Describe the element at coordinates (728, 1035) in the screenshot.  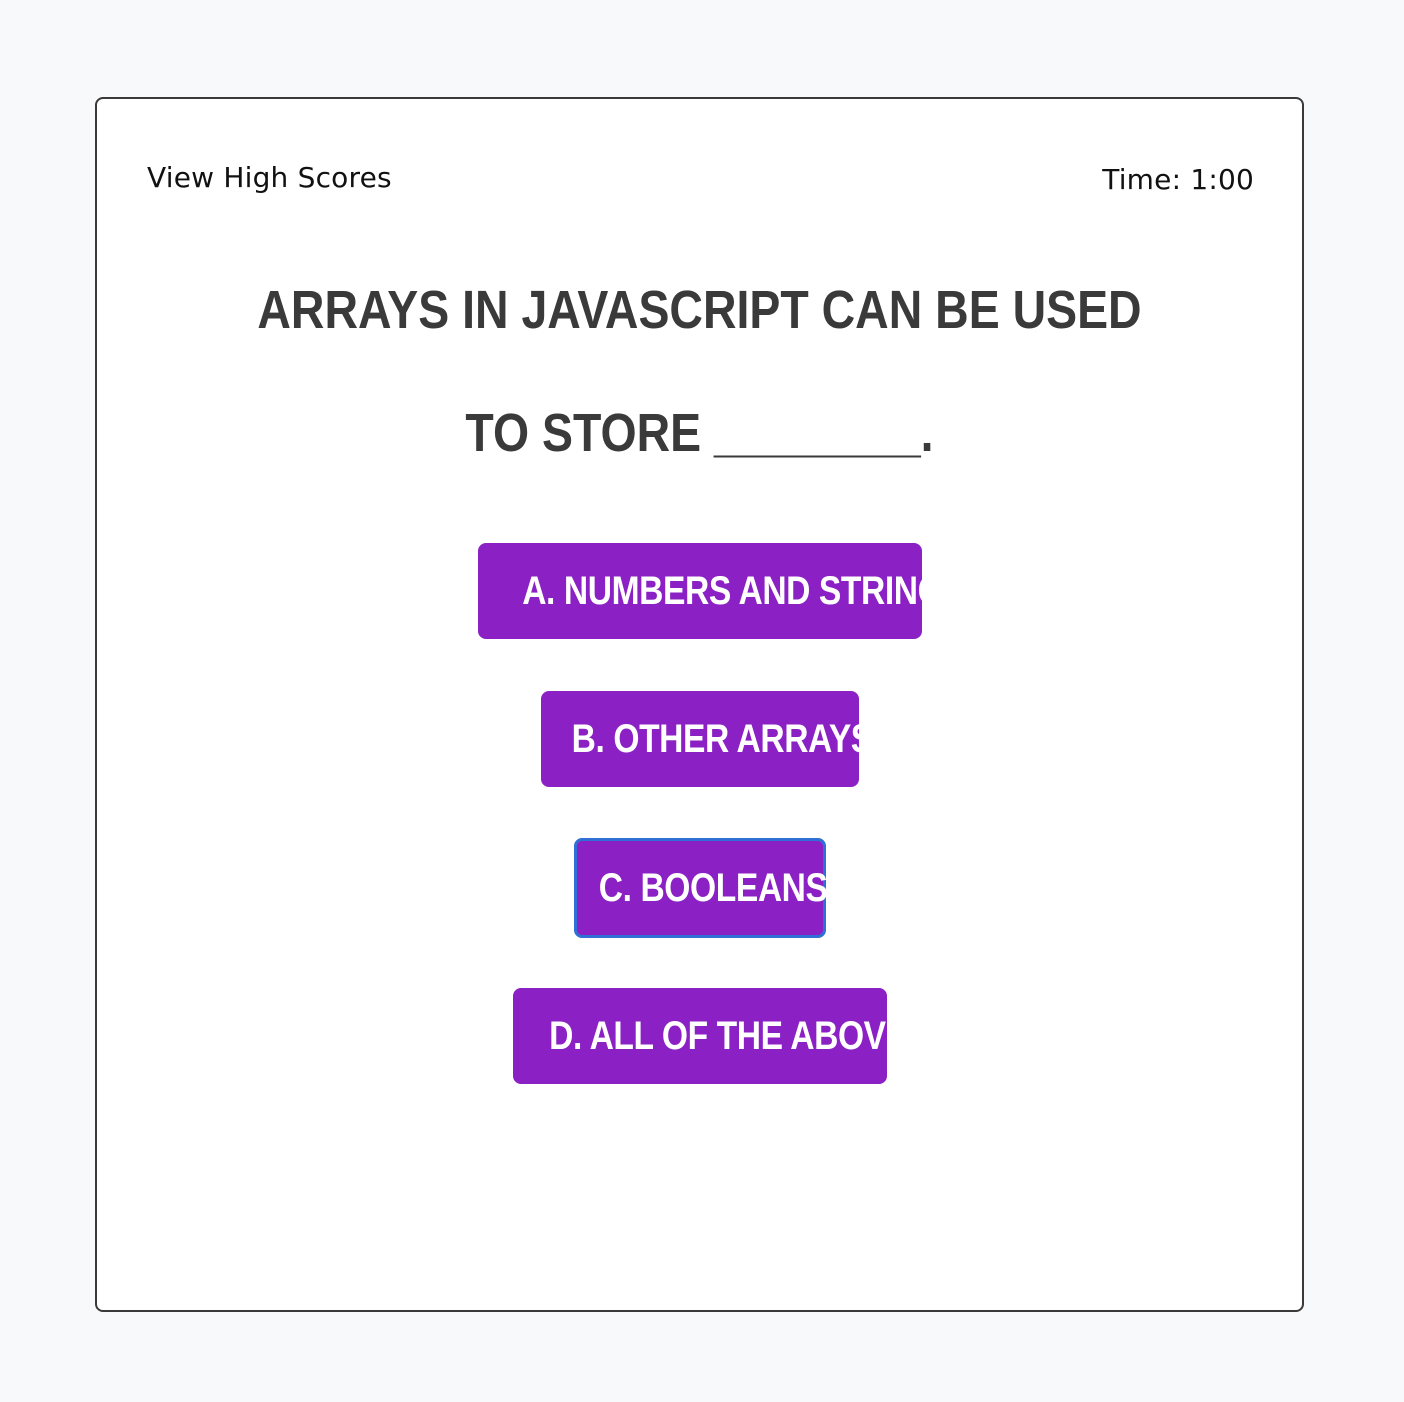
I see `answer-label-d: D. All of the above` at that location.